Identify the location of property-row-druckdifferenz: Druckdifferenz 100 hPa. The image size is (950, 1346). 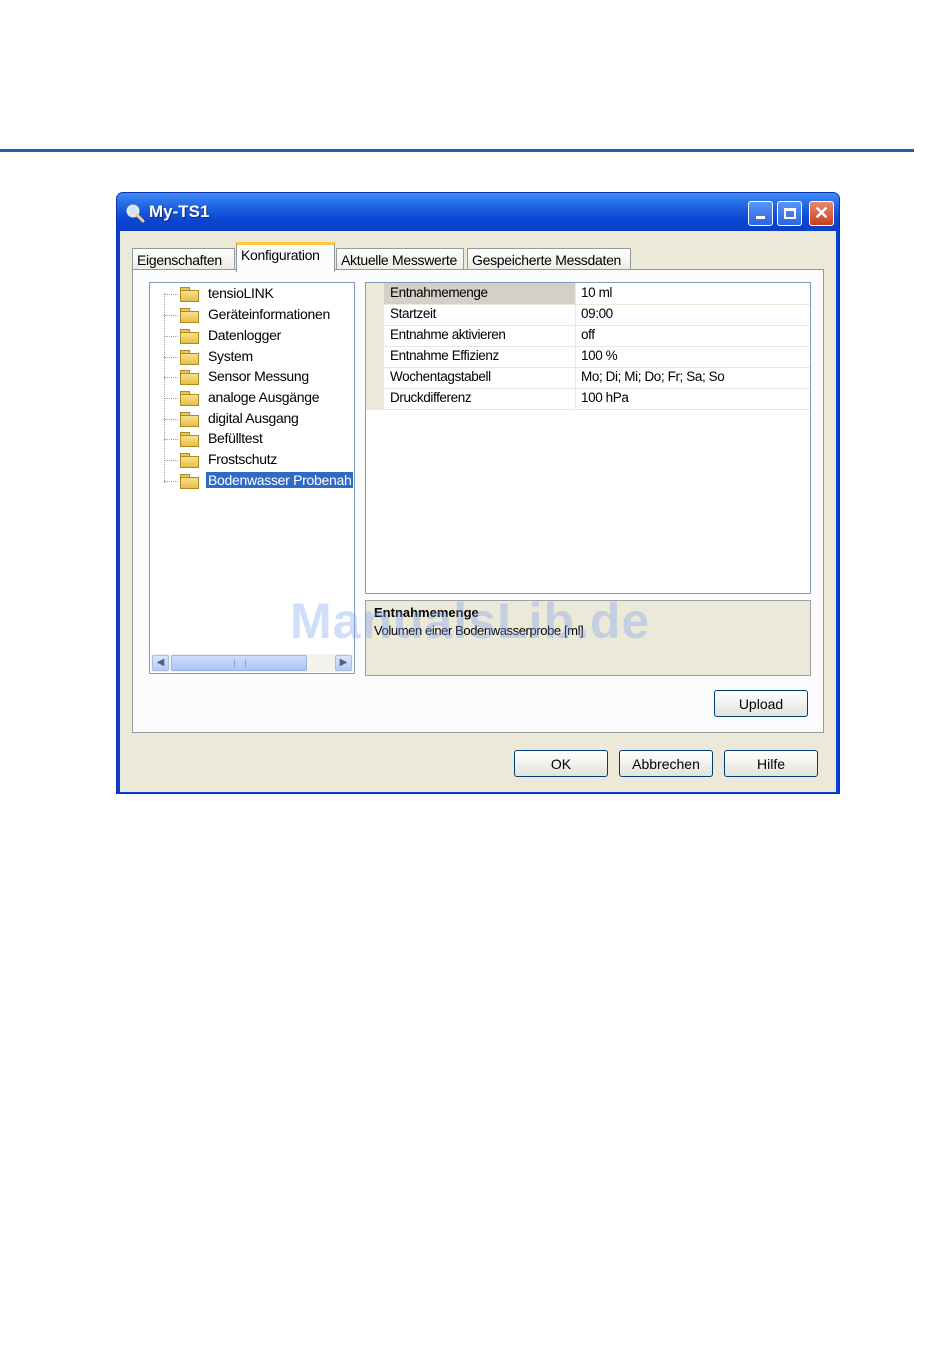
(588, 399).